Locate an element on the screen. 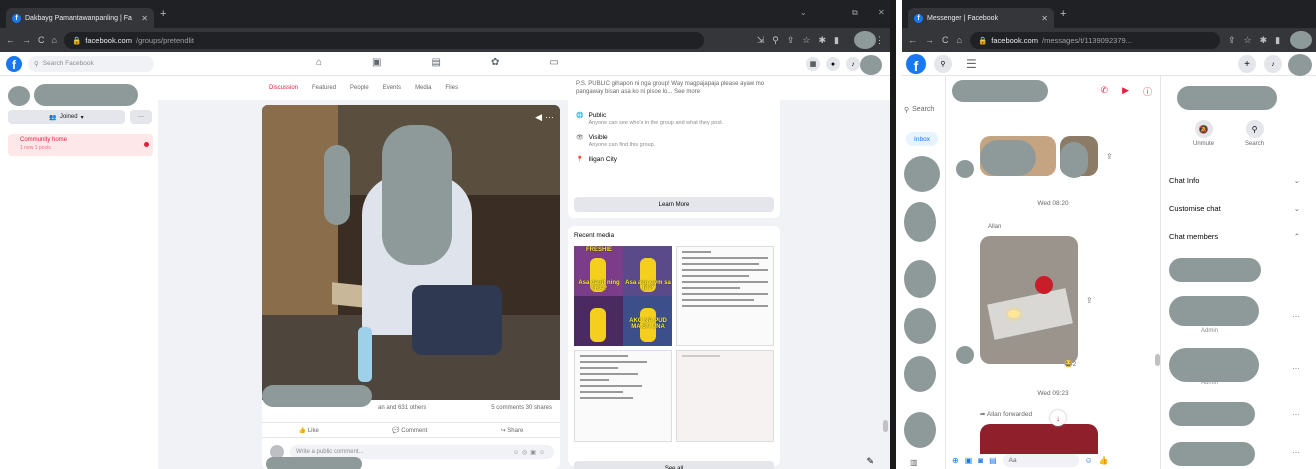 The height and width of the screenshot is (469, 1316). sidebar-toggle-icon: ▥ is located at coordinates (914, 462).